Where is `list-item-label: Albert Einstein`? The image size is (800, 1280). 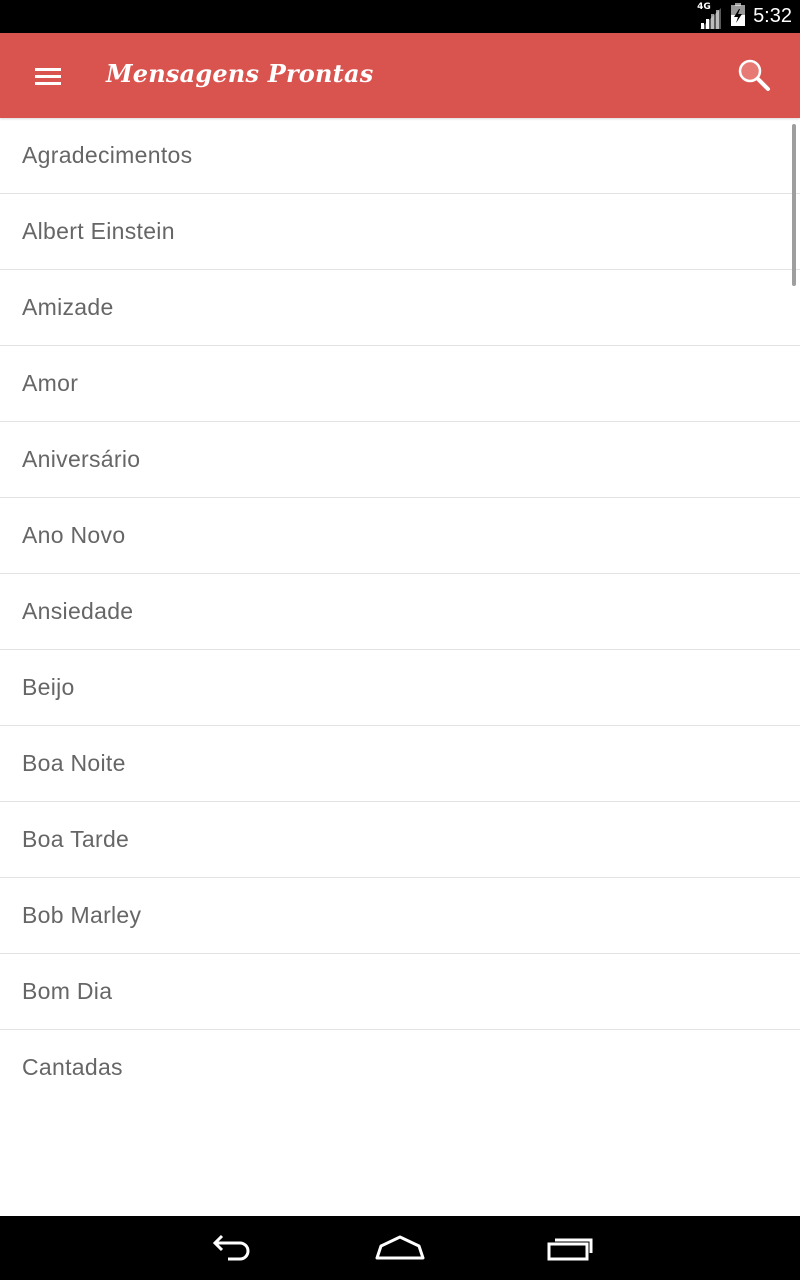
list-item-label: Albert Einstein is located at coordinates (98, 231).